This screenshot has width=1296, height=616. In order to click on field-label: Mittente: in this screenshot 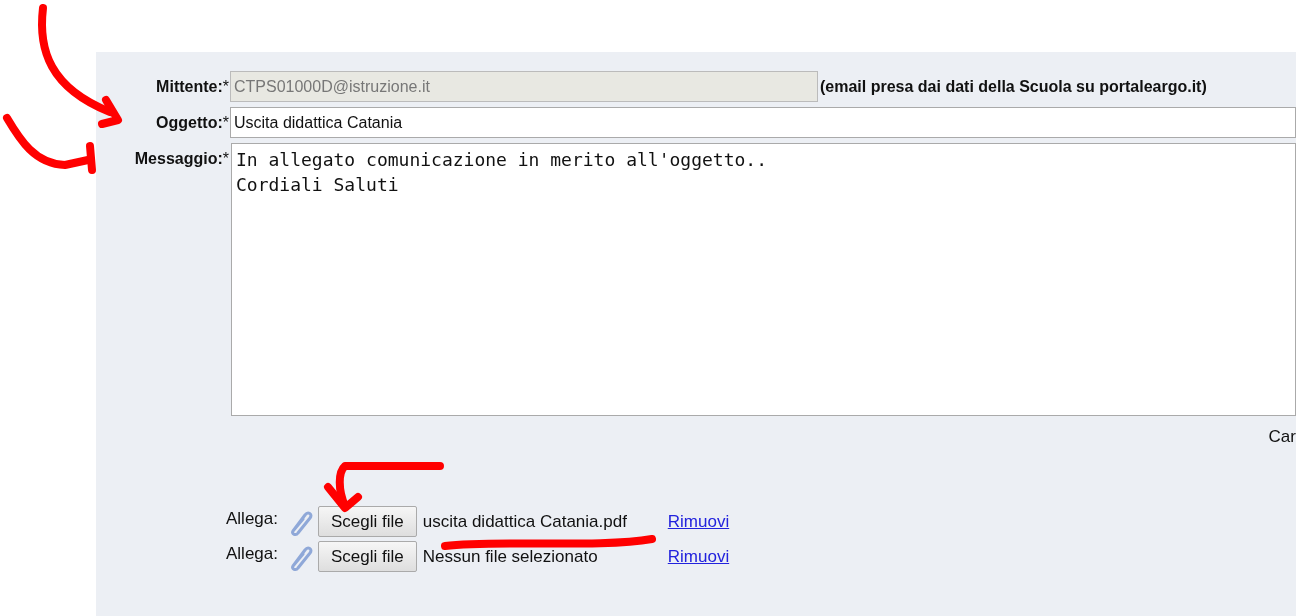, I will do `click(189, 87)`.